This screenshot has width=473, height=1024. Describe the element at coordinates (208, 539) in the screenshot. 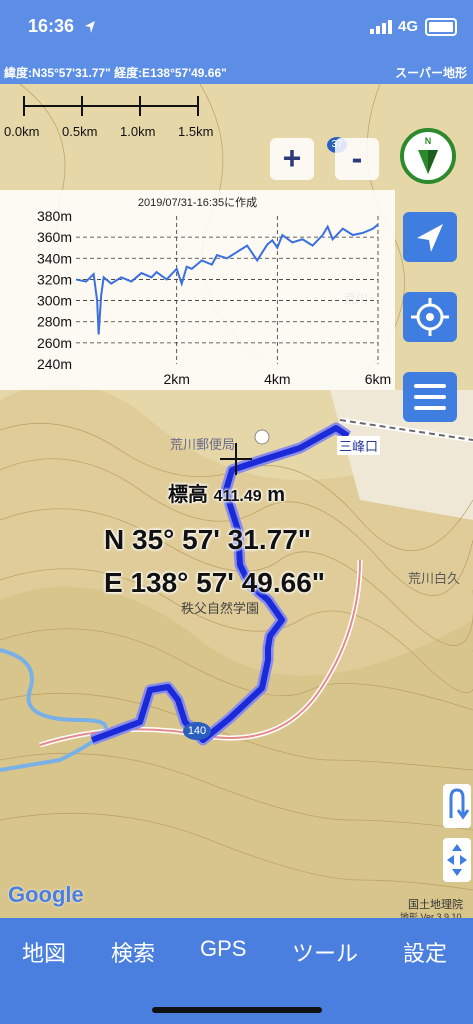

I see `latitude-overlay: N 35° 57' 31.77"` at that location.